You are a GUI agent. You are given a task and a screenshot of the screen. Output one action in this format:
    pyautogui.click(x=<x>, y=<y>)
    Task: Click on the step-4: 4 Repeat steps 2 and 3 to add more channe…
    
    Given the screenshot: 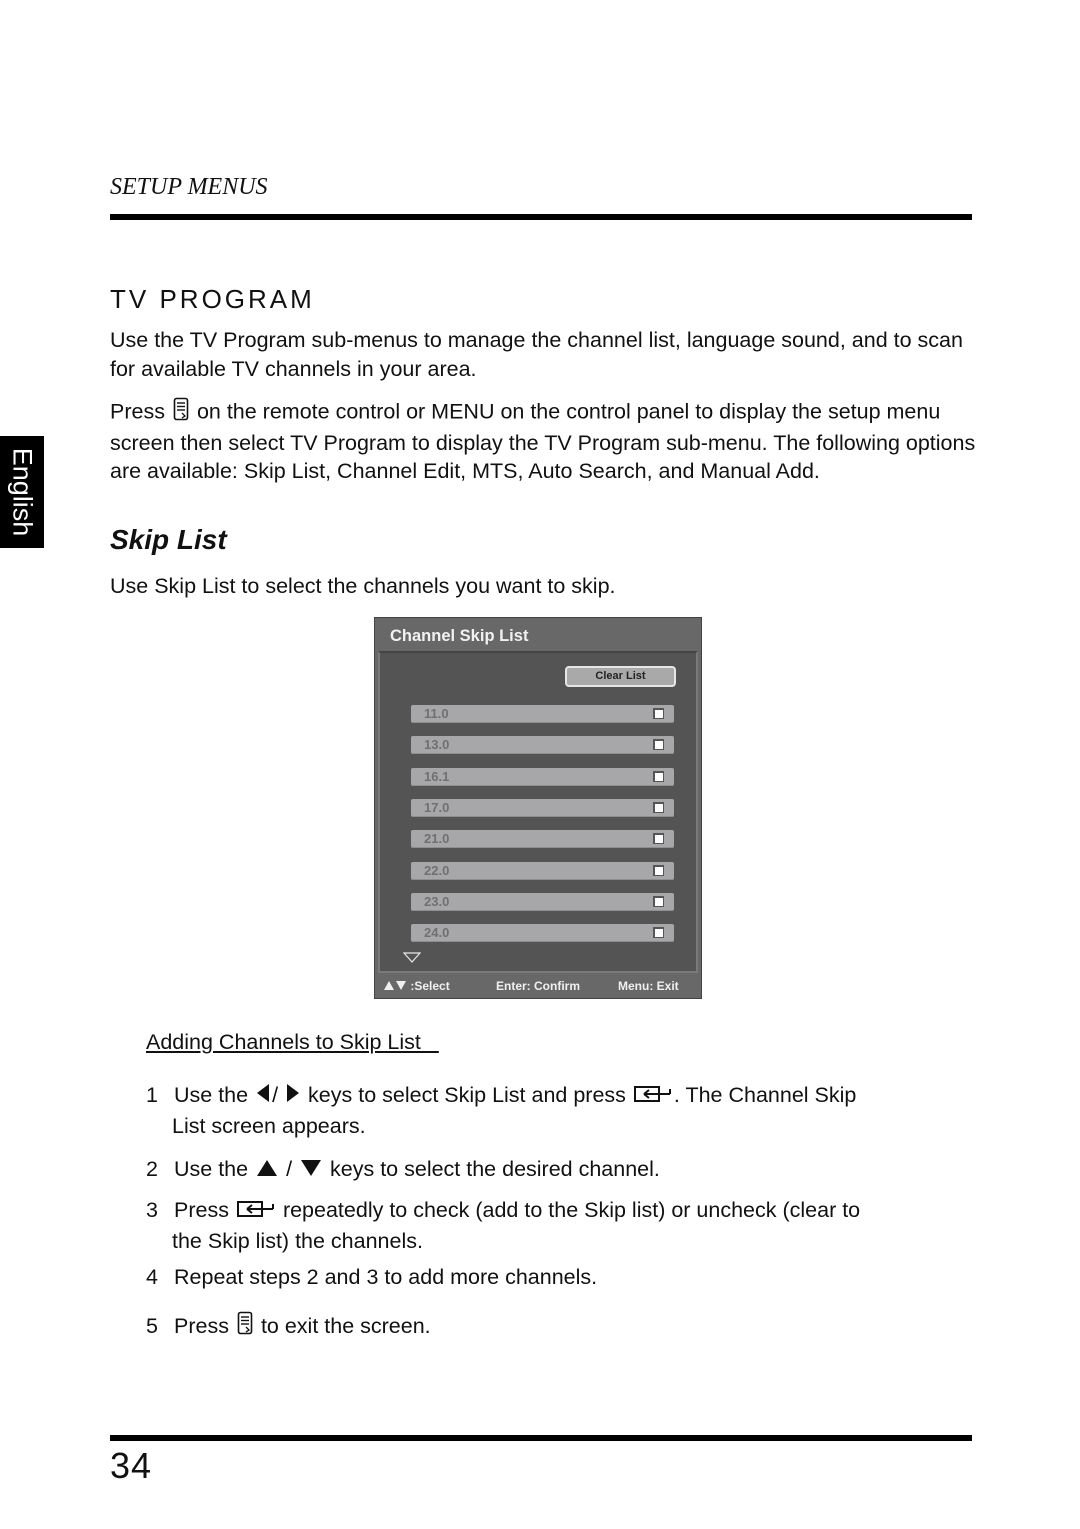 What is the action you would take?
    pyautogui.click(x=372, y=1277)
    